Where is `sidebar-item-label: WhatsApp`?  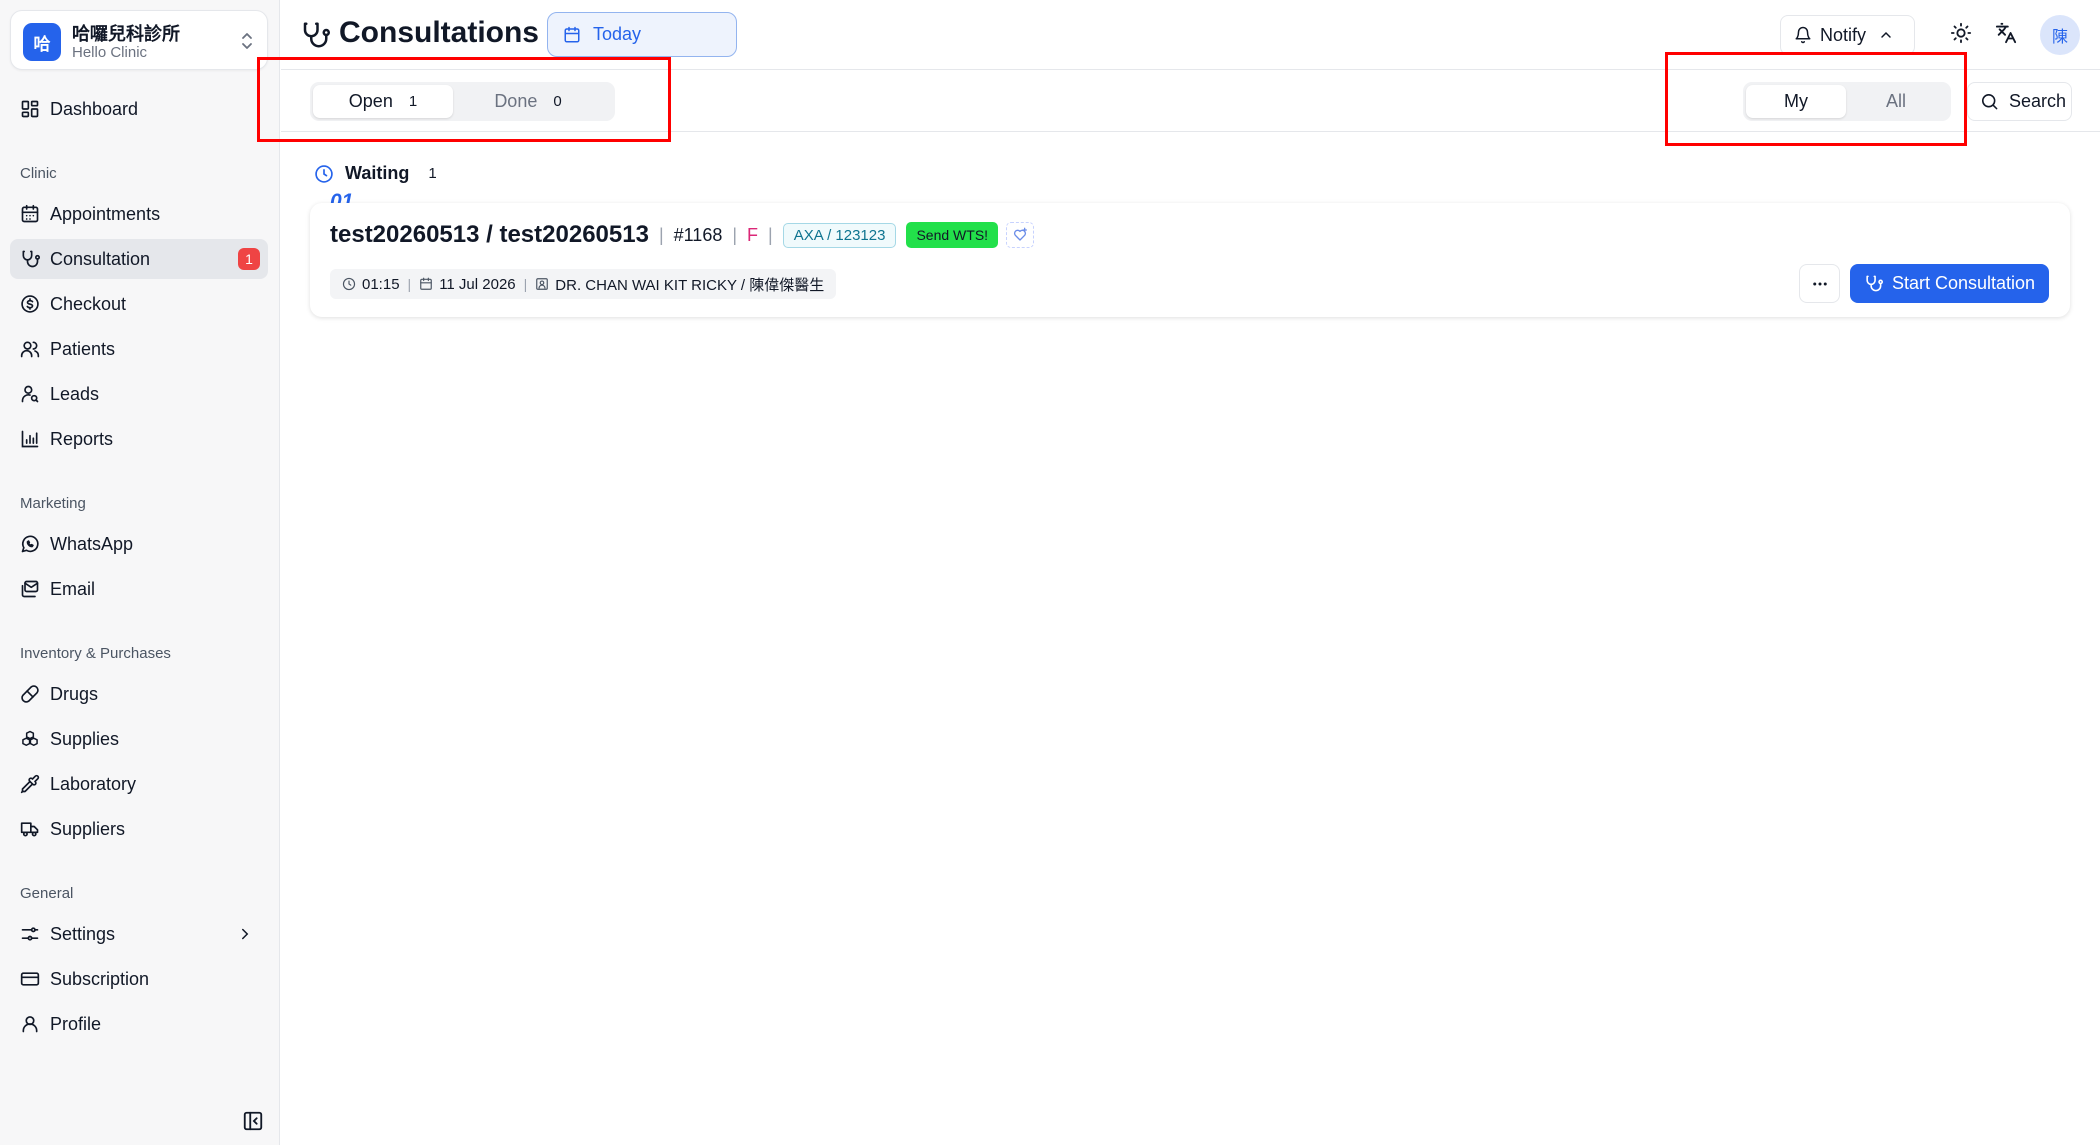
sidebar-item-label: WhatsApp is located at coordinates (92, 543).